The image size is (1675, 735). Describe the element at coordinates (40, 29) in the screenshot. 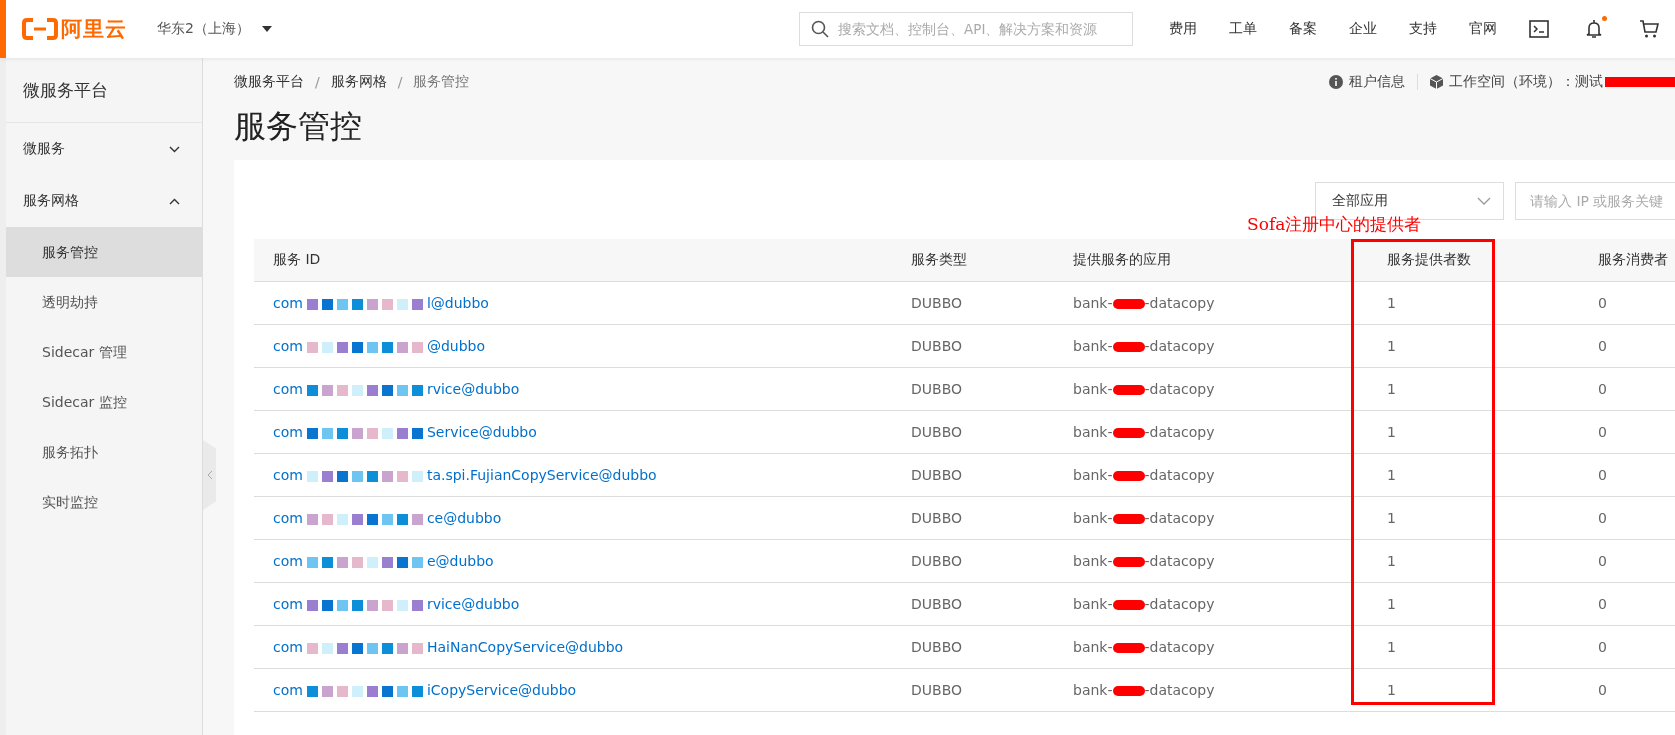

I see `logo-icon` at that location.